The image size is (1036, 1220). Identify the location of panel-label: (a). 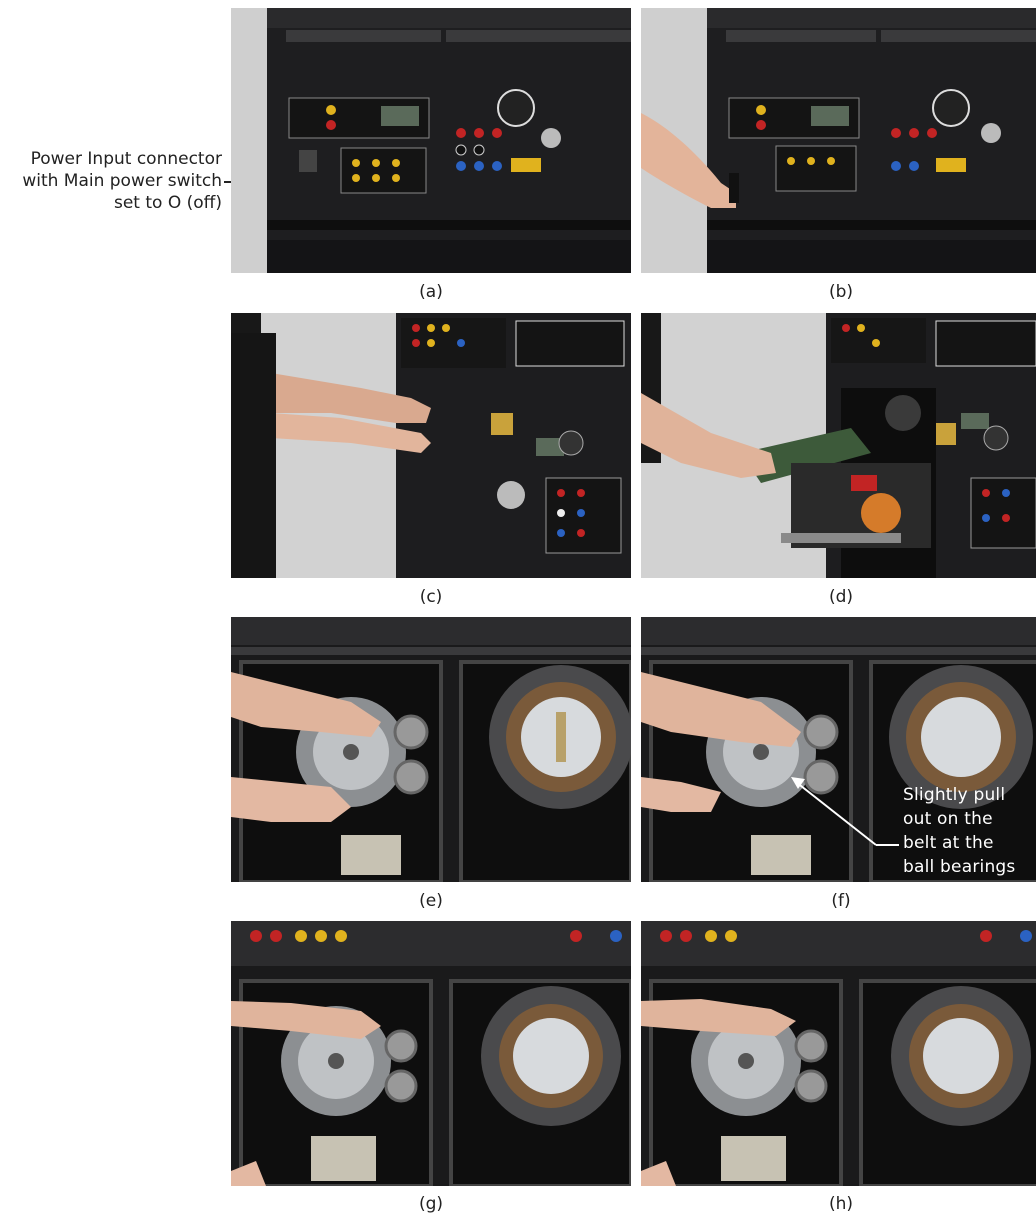
(431, 292).